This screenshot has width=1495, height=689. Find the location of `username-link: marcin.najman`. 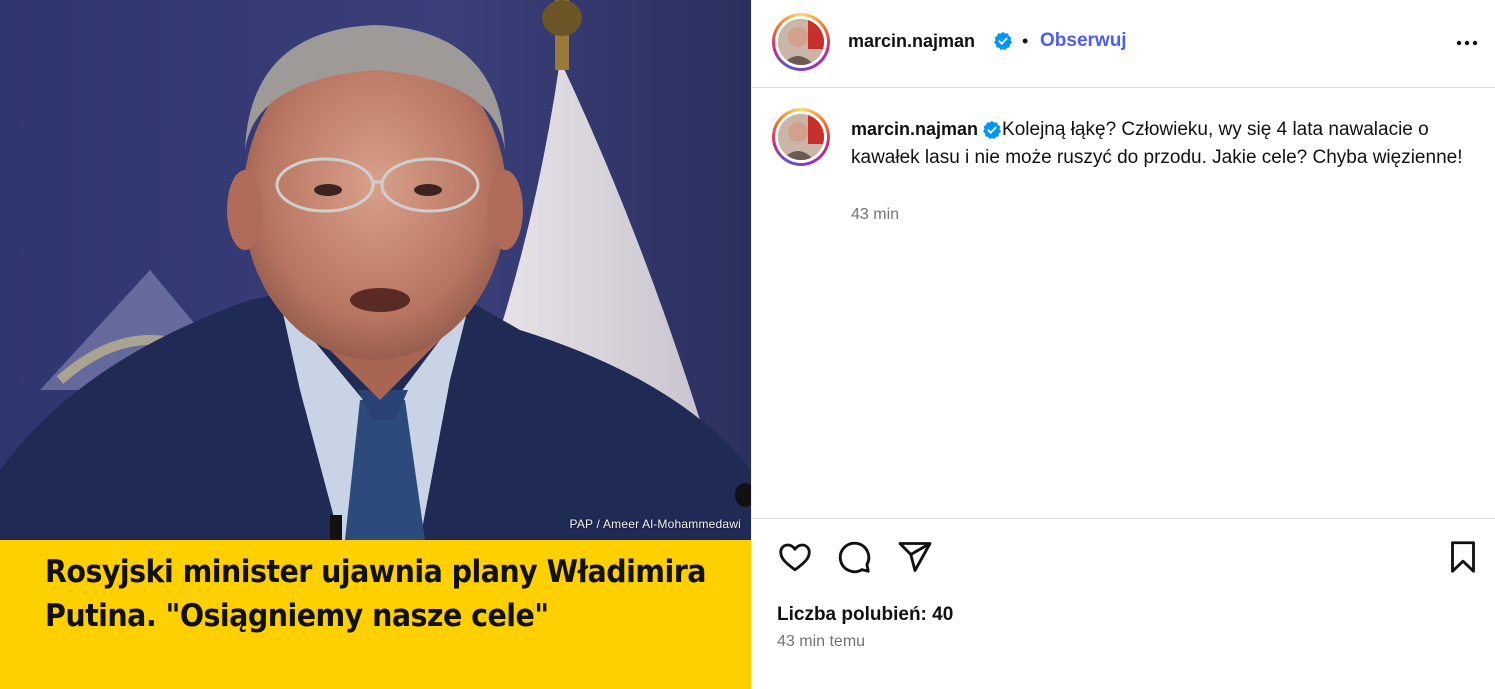

username-link: marcin.najman is located at coordinates (911, 41).